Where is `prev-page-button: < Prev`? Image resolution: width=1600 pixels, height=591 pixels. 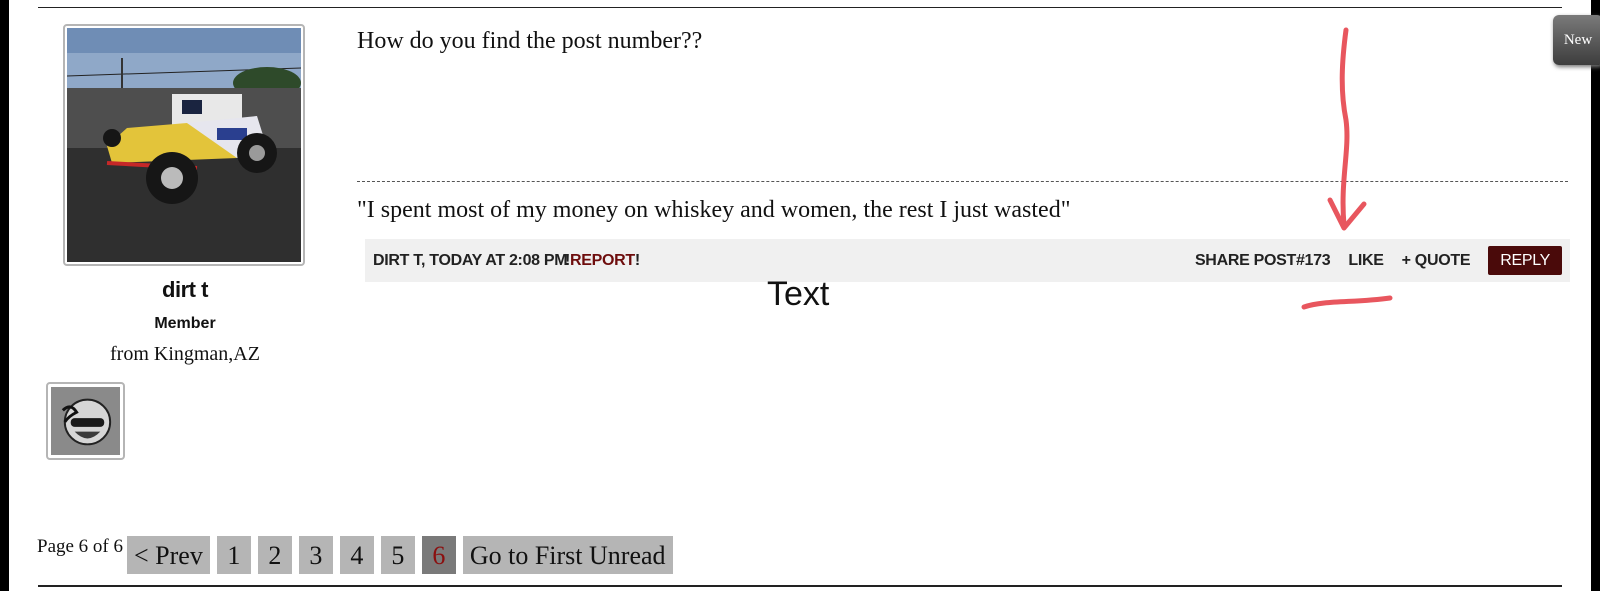
prev-page-button: < Prev is located at coordinates (168, 555).